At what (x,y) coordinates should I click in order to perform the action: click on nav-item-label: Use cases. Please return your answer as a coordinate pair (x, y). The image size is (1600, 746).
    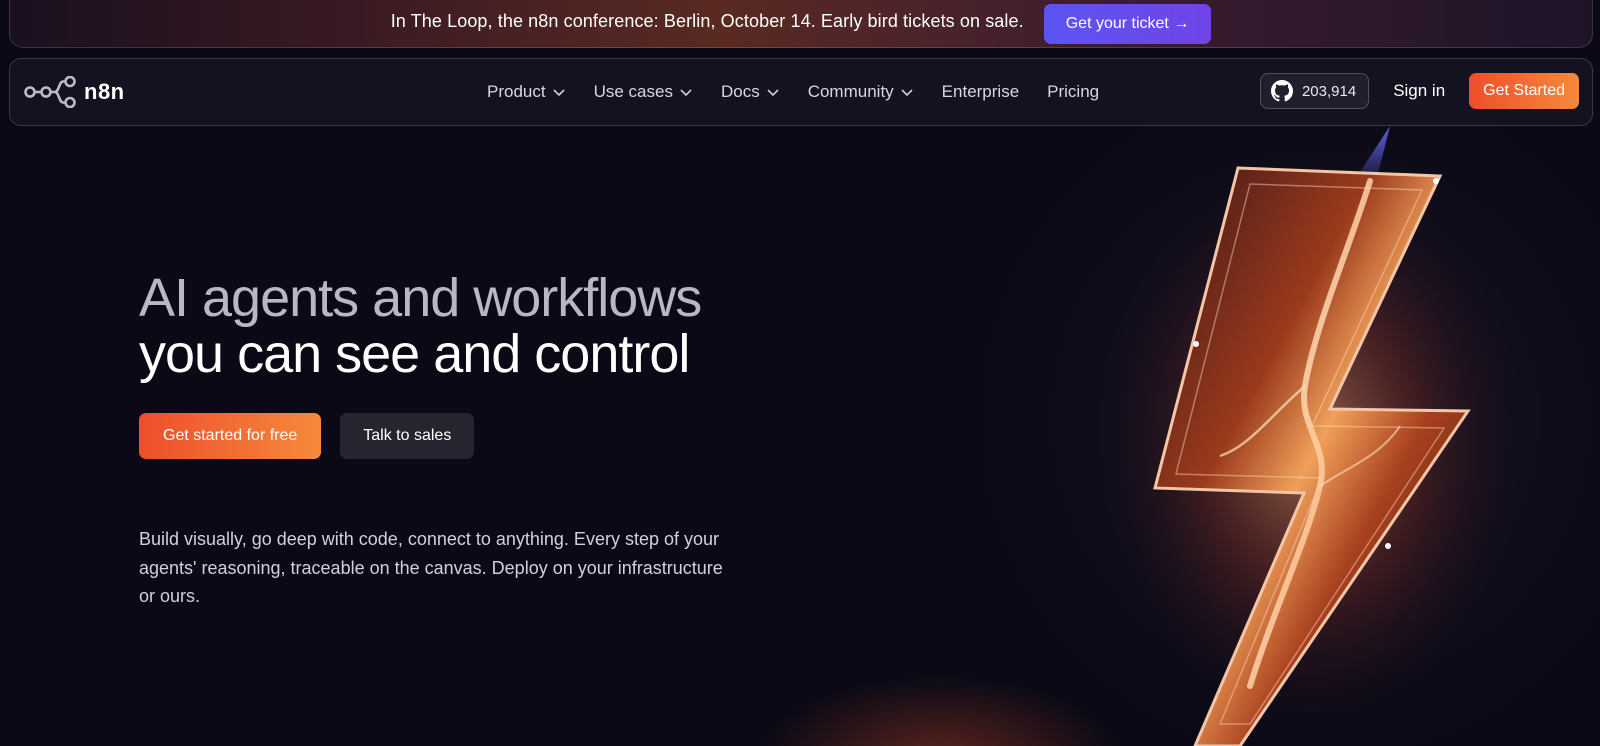
    Looking at the image, I should click on (633, 91).